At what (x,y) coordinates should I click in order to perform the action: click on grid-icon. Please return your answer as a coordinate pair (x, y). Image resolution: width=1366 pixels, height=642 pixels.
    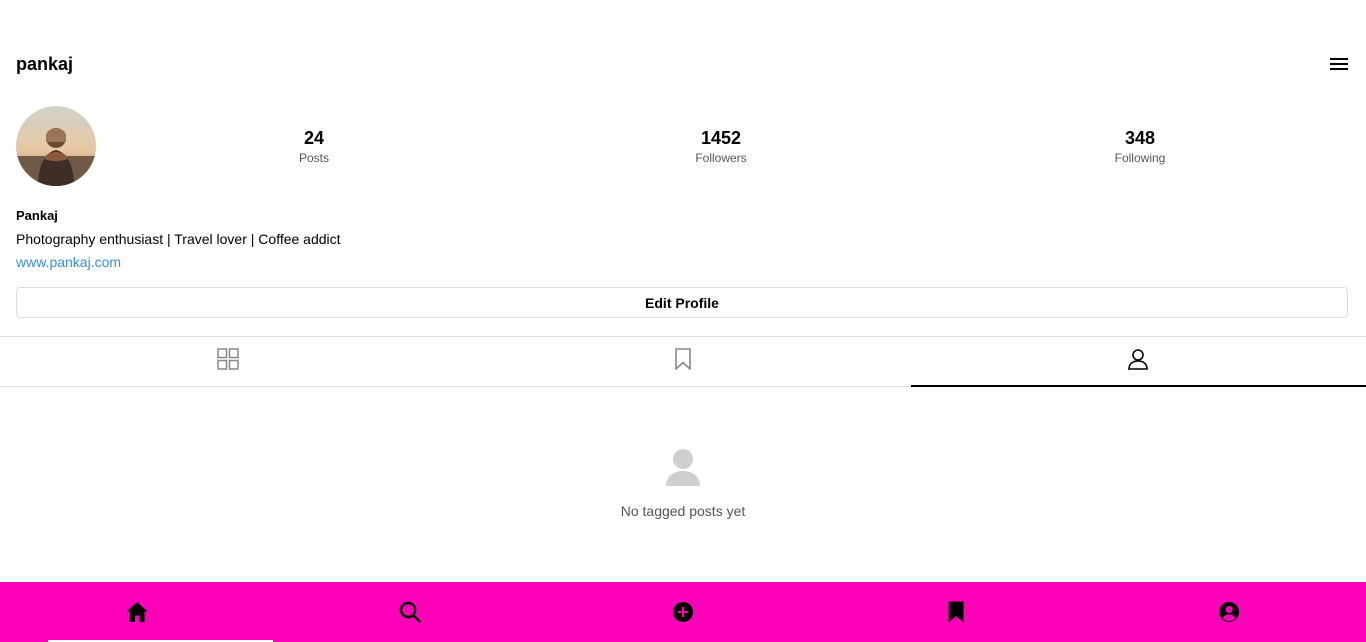
    Looking at the image, I should click on (228, 361).